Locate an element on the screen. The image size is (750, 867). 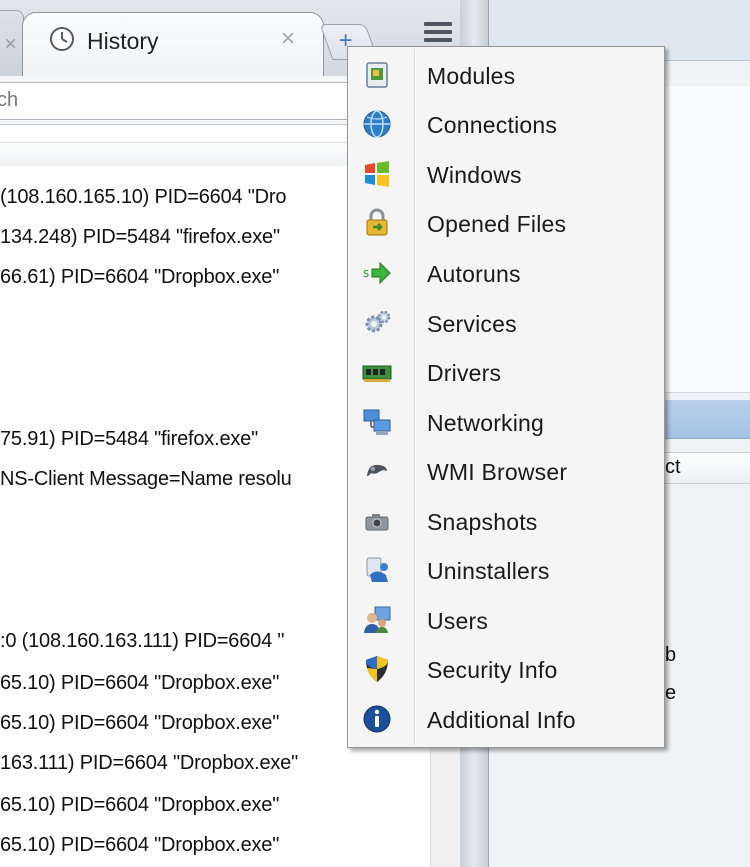
menu-item-label: Additional Info is located at coordinates (501, 720).